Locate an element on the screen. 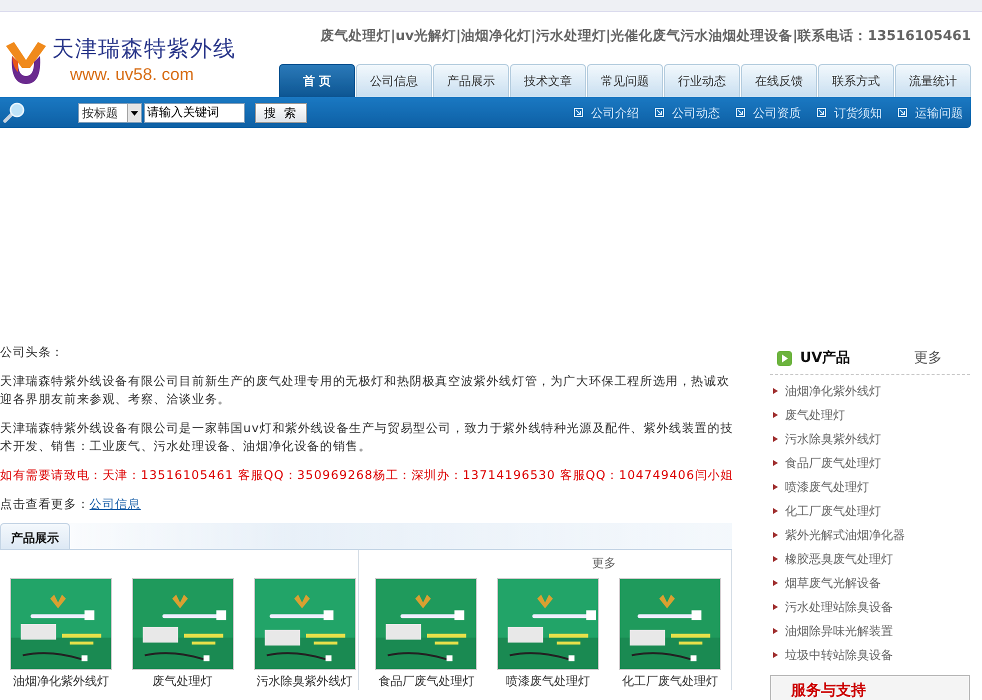 The image size is (982, 700). more-label: 点击查看更多： is located at coordinates (45, 503).